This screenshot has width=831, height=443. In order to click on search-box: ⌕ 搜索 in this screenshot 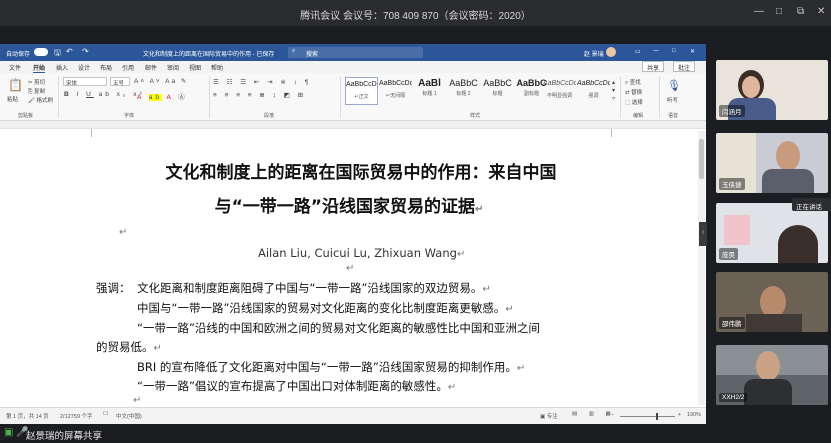, I will do `click(355, 52)`.